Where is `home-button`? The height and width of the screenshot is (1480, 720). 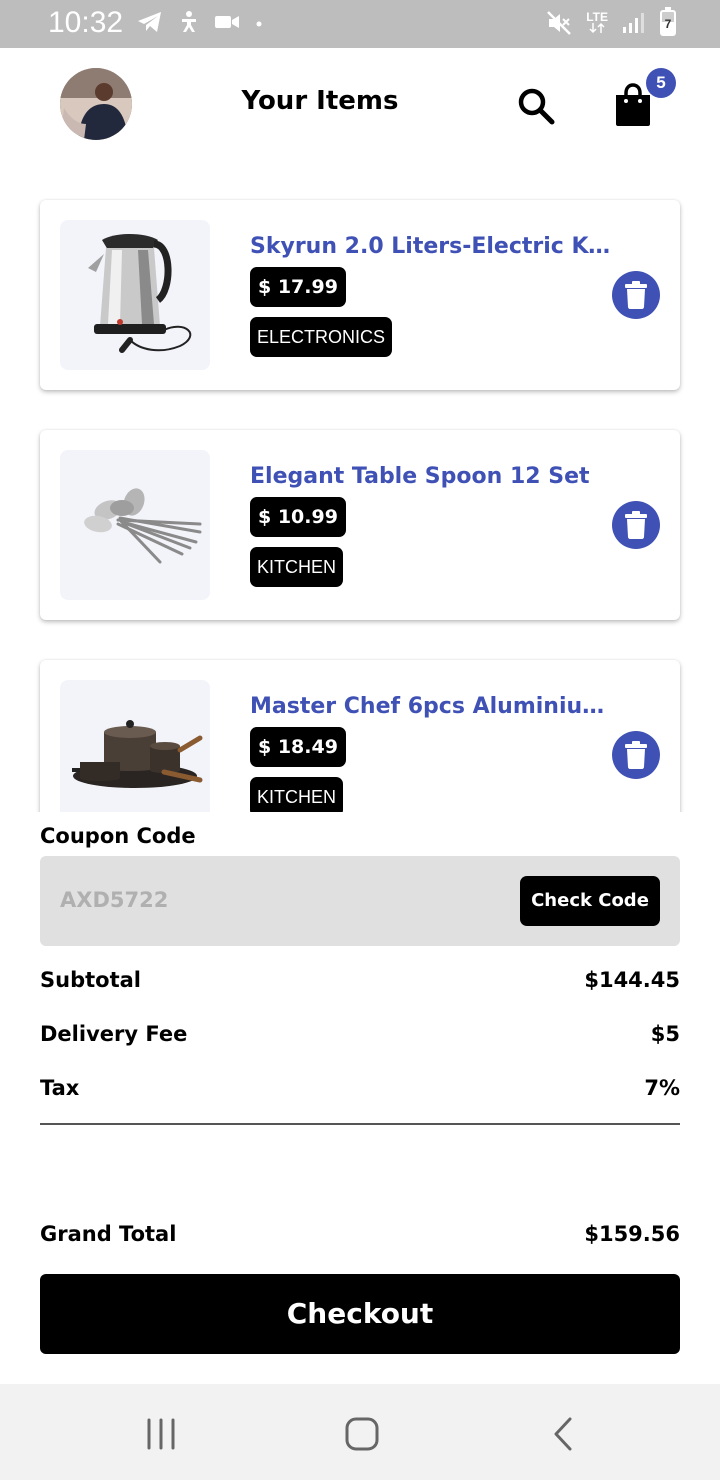 home-button is located at coordinates (362, 1434).